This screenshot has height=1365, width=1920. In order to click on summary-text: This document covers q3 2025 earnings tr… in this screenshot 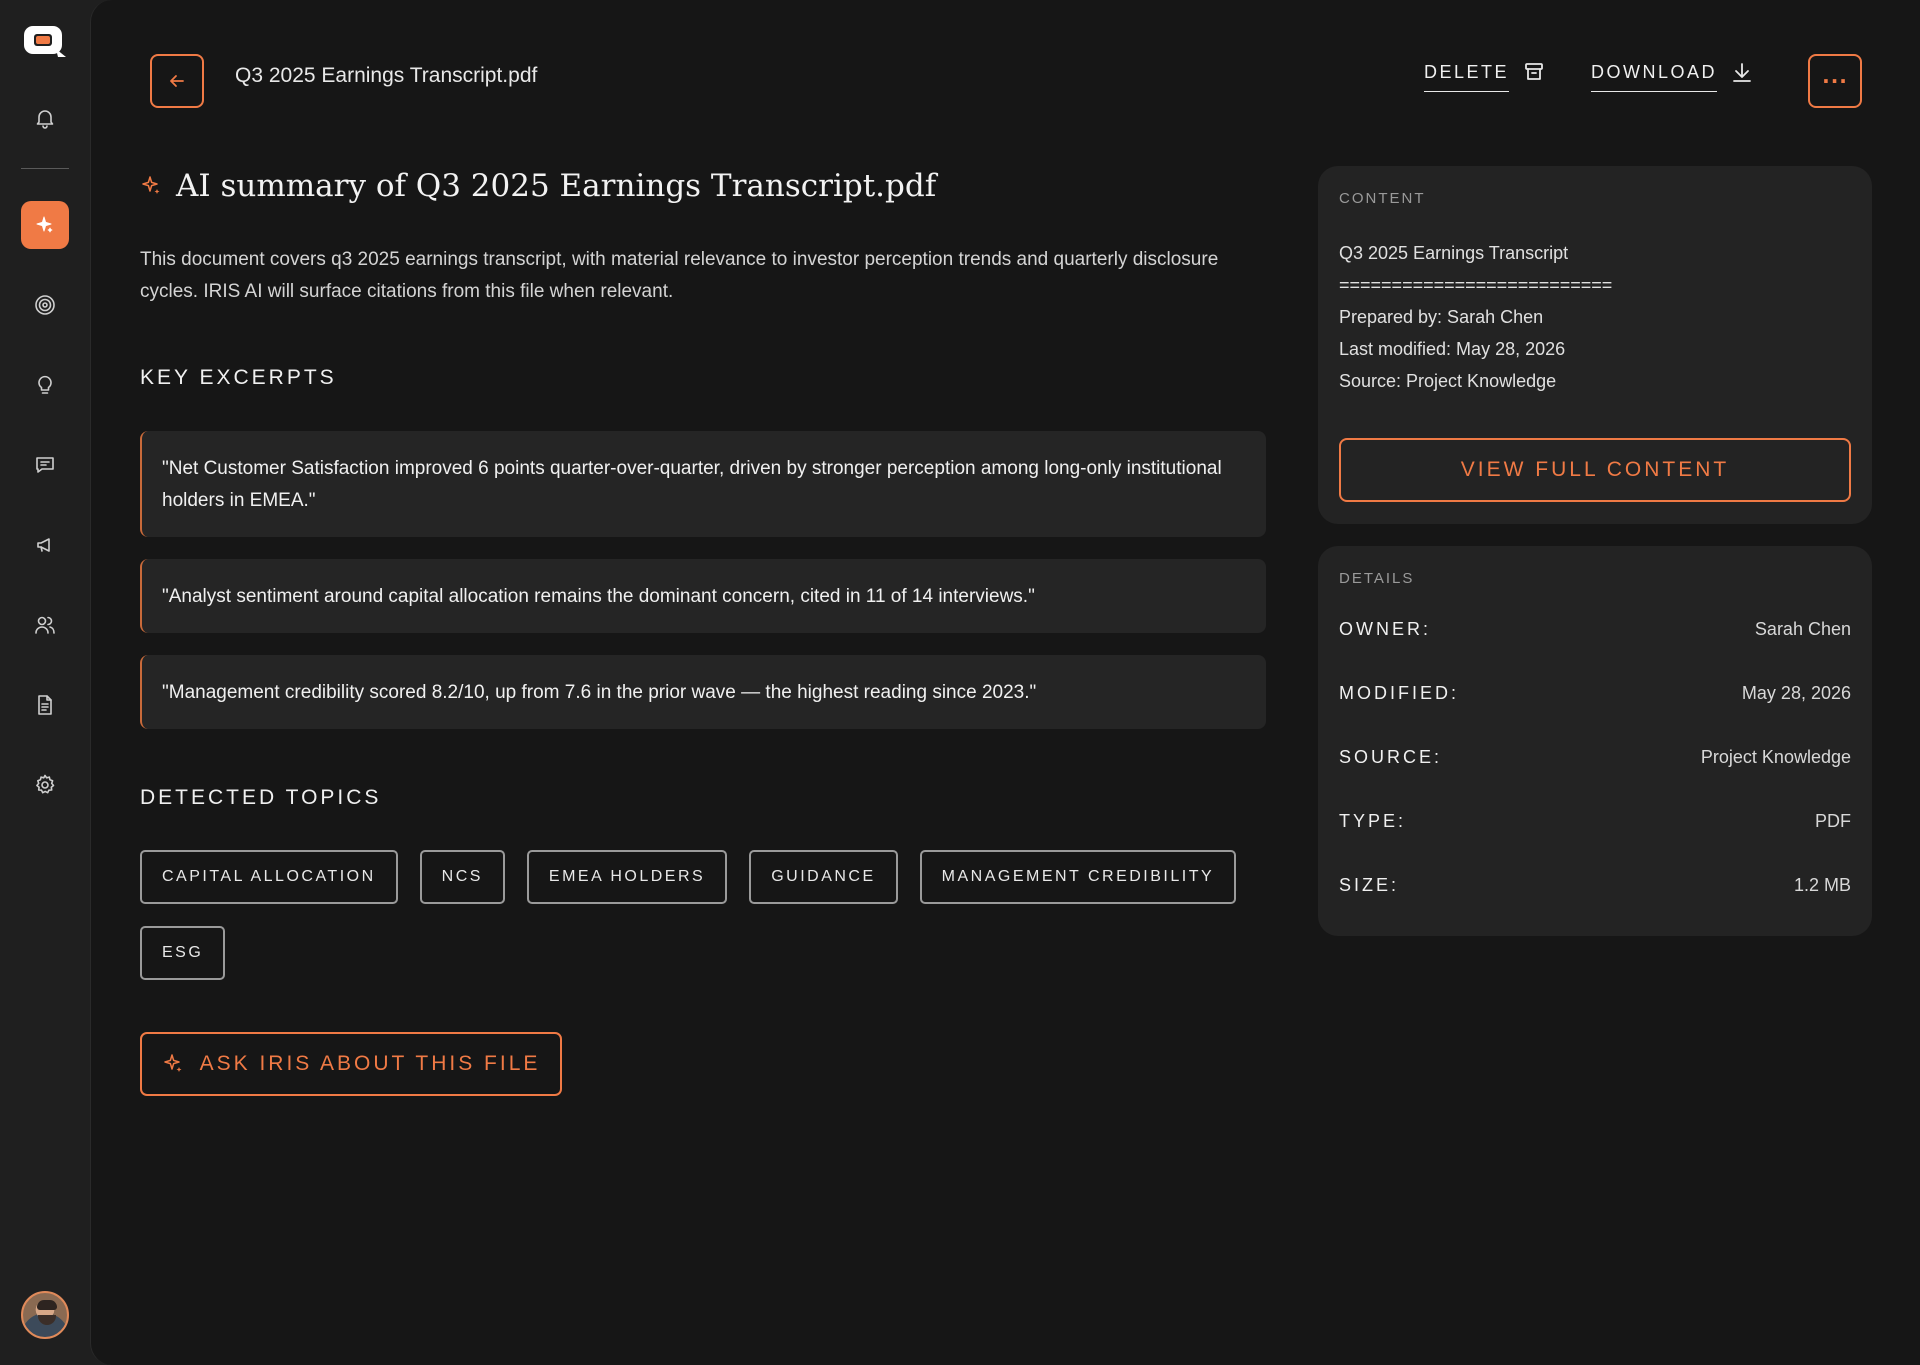, I will do `click(679, 275)`.